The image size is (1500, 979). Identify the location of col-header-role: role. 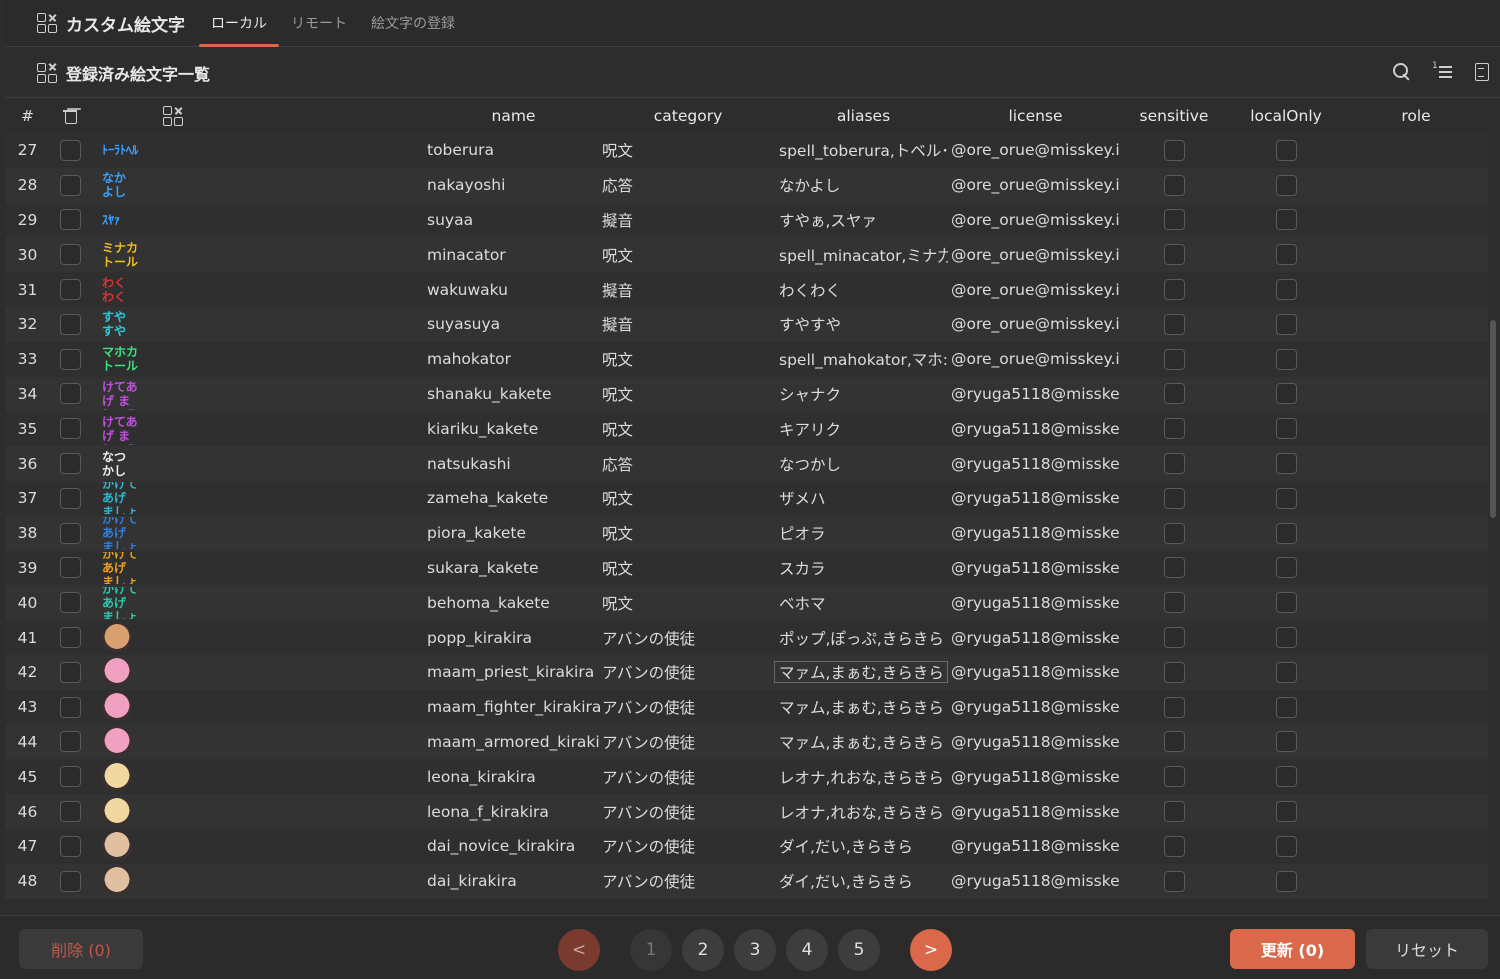
(1416, 116).